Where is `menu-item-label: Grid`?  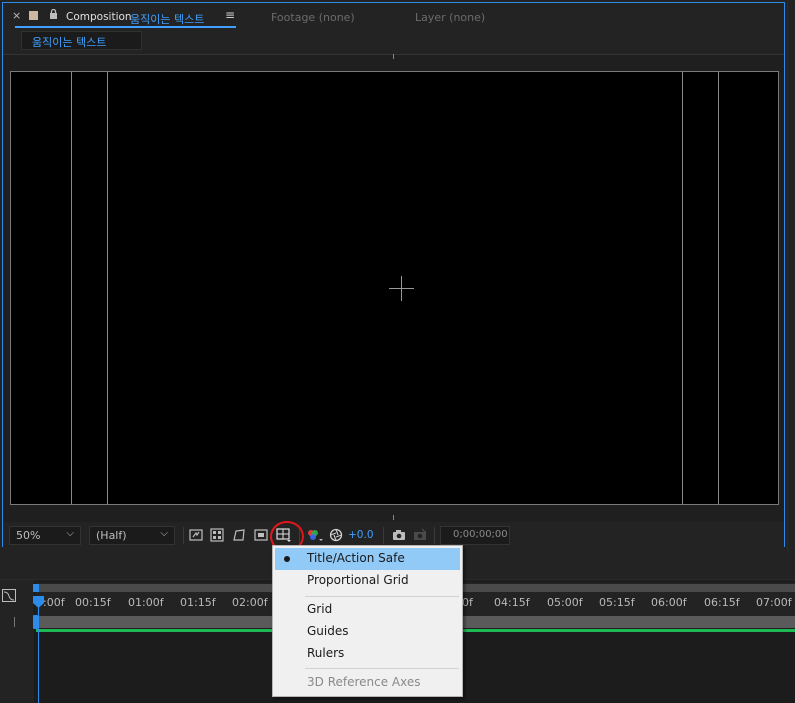
menu-item-label: Grid is located at coordinates (320, 609).